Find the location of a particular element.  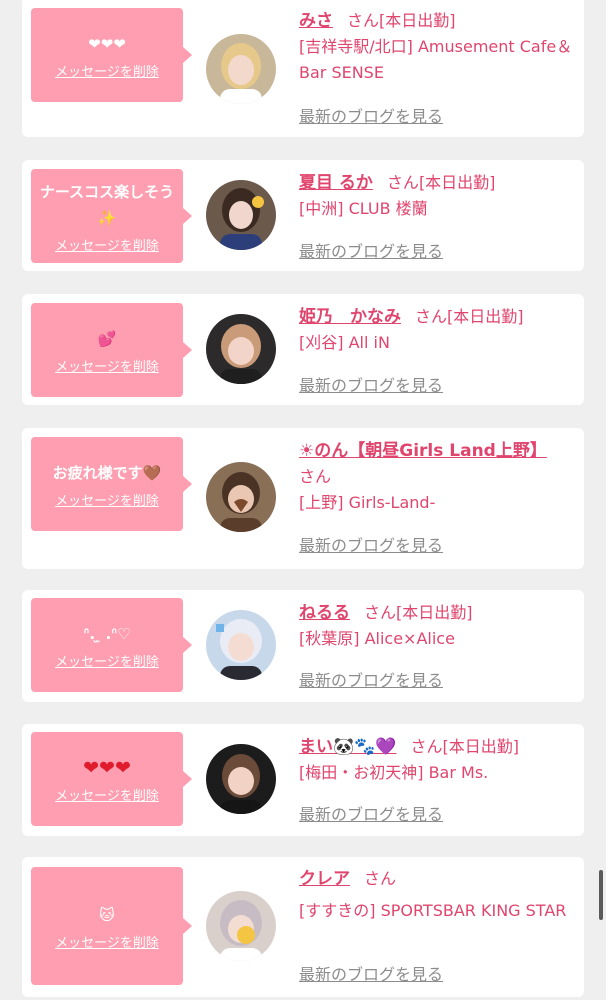

message-bubble: 💕 メッセージを削除 is located at coordinates (111, 350).